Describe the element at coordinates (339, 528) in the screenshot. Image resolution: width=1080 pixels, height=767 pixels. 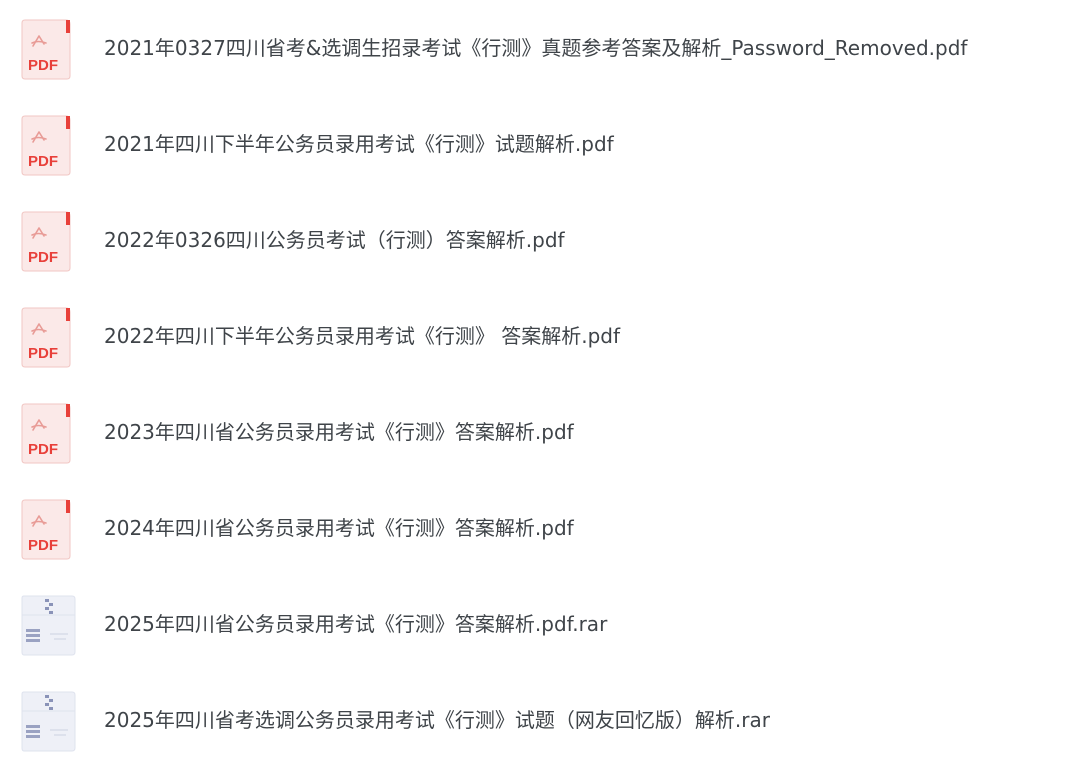
I see `file-name: 2024年四川省公务员录用考试《行测》答案解析.pdf` at that location.